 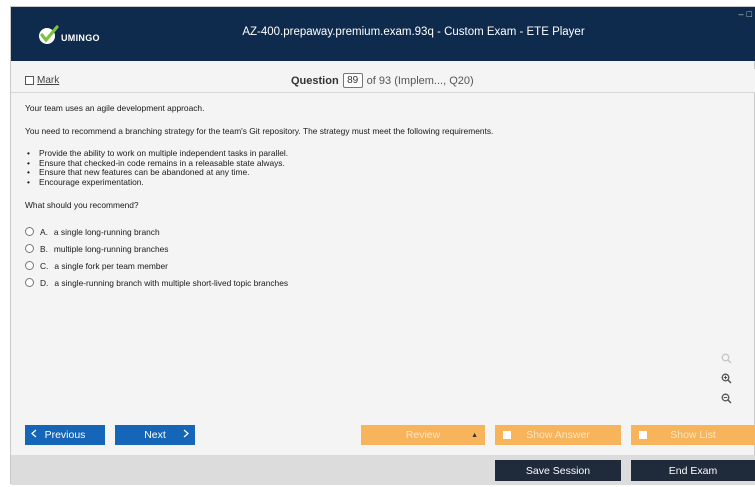 I want to click on mark-label: Mark, so click(x=48, y=80).